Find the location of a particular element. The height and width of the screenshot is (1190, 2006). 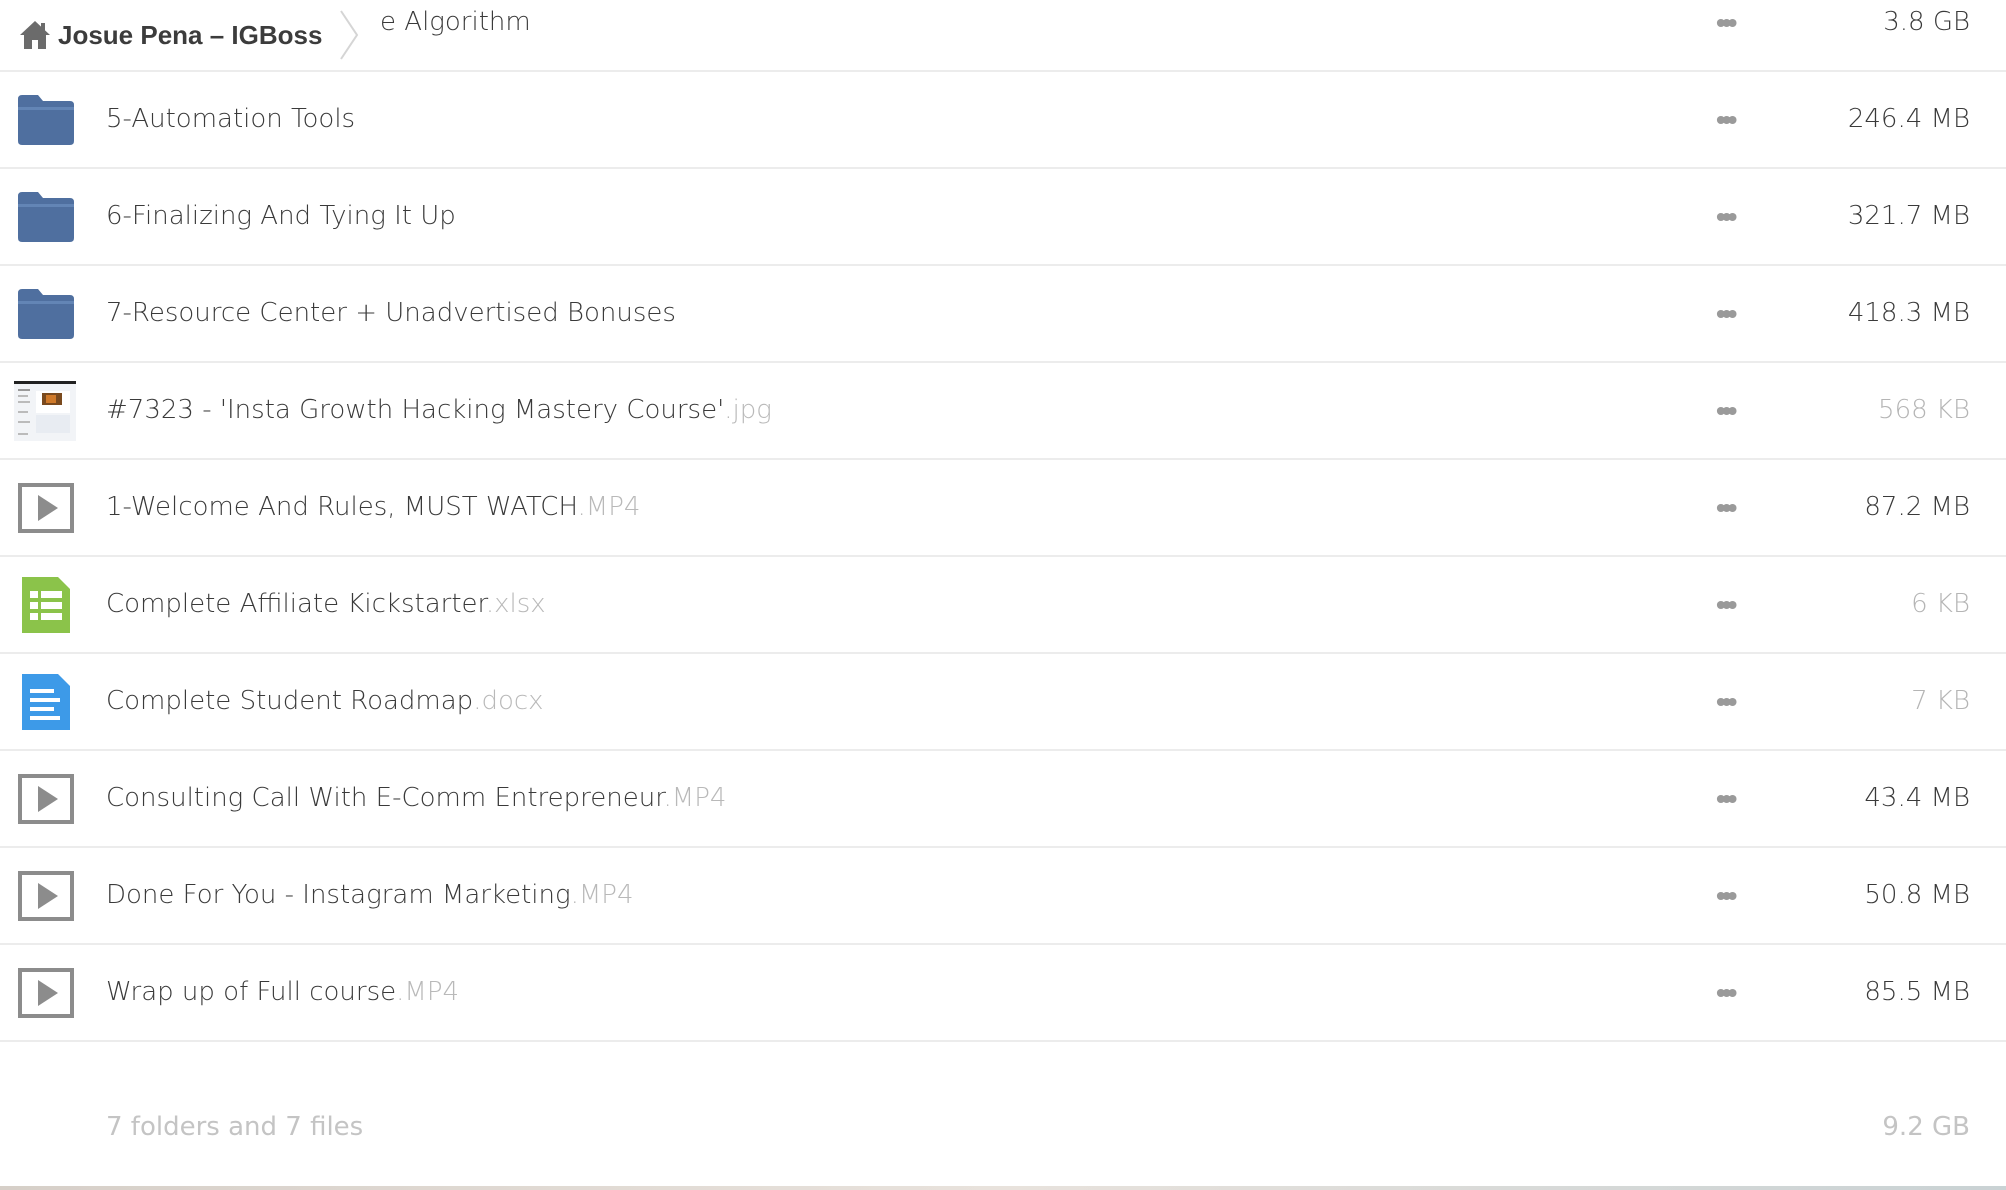

file-name-base: 7-Resource Center + Unadvertised Bonuses is located at coordinates (391, 313).